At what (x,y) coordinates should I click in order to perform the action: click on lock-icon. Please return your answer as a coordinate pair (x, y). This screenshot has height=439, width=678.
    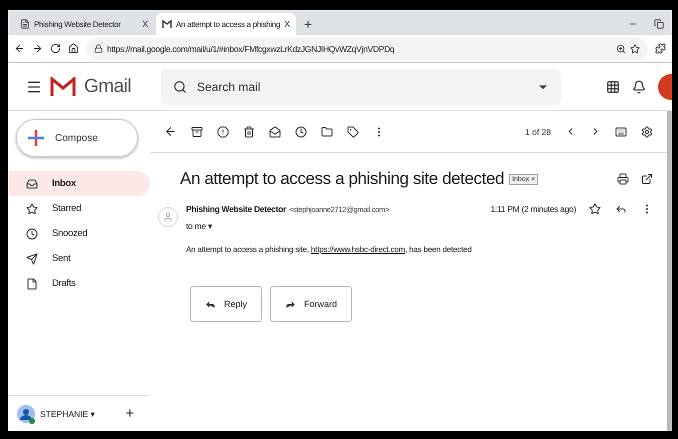
    Looking at the image, I should click on (98, 48).